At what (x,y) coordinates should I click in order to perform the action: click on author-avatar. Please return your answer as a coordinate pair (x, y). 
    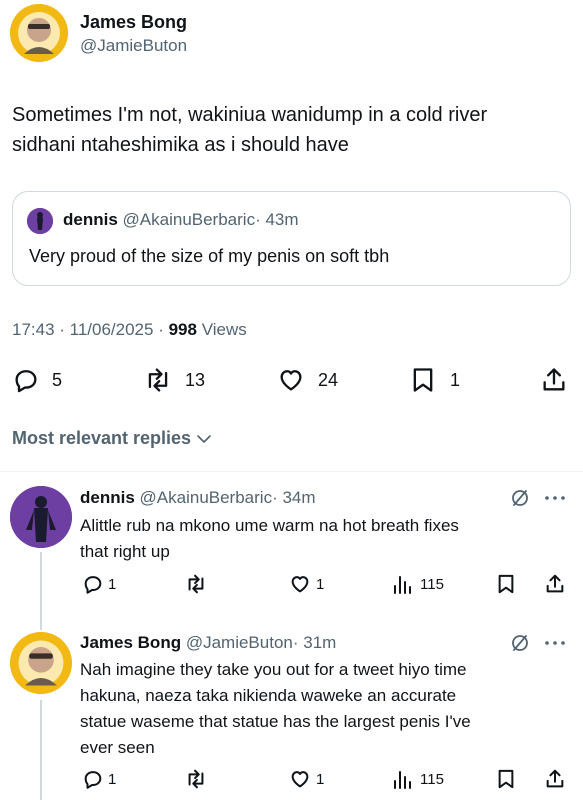
    Looking at the image, I should click on (39, 33).